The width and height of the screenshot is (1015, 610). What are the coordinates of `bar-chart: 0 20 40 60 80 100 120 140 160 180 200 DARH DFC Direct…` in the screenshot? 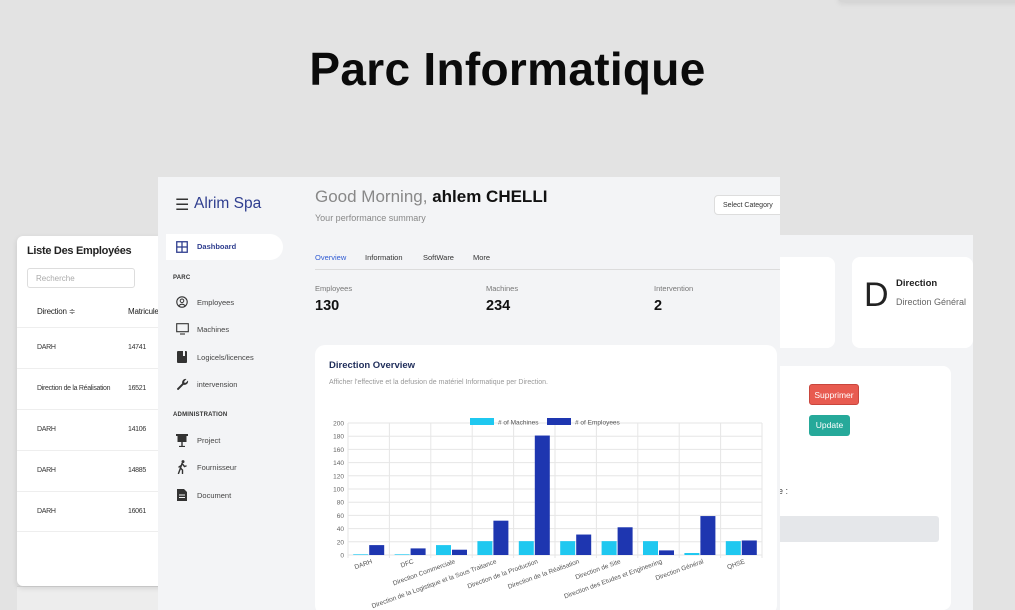 It's located at (548, 514).